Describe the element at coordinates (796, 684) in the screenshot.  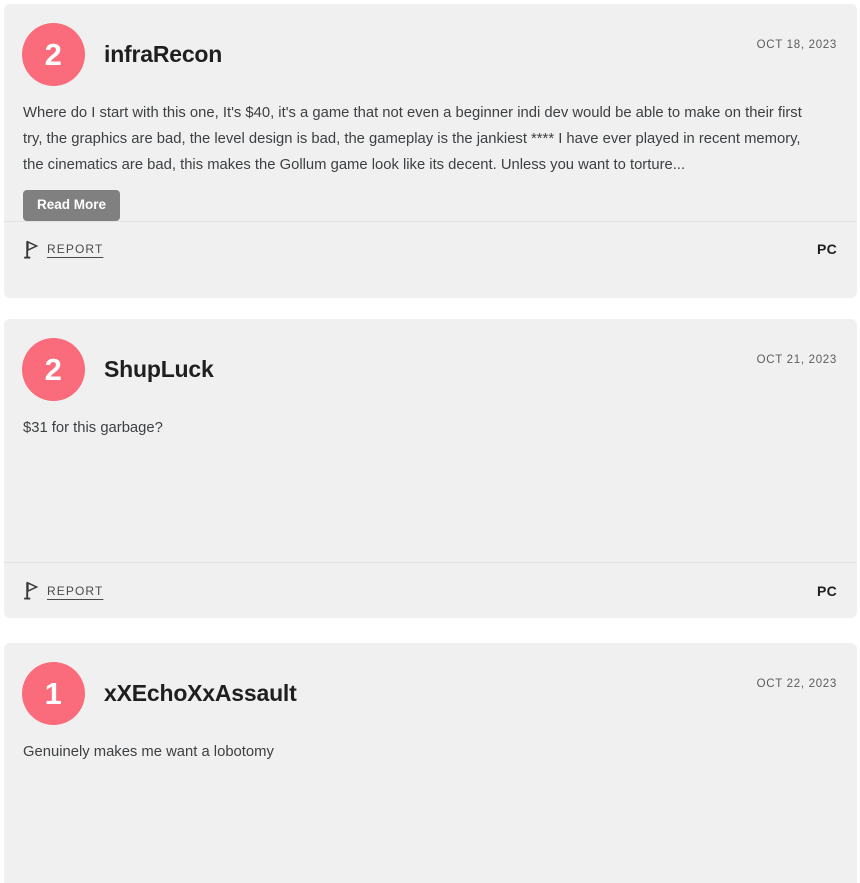
I see `review-date: OCT 22, 2023` at that location.